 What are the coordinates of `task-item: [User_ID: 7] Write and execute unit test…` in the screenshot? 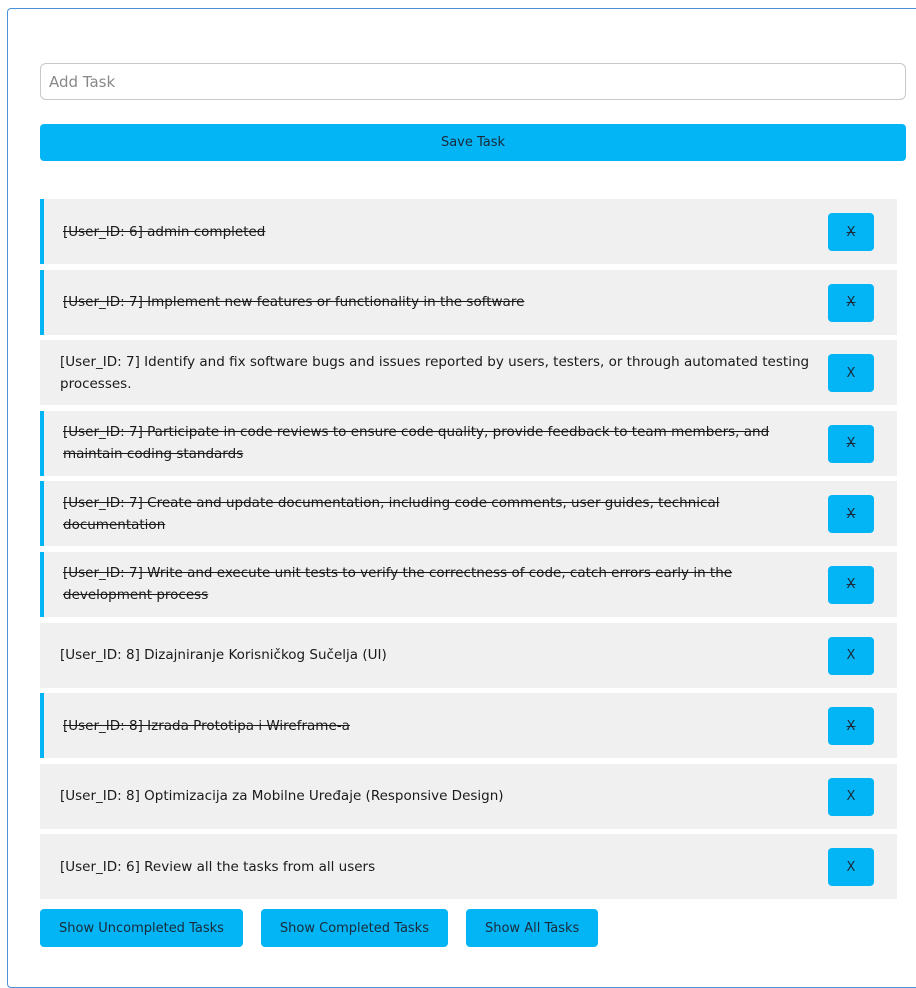 It's located at (468, 584).